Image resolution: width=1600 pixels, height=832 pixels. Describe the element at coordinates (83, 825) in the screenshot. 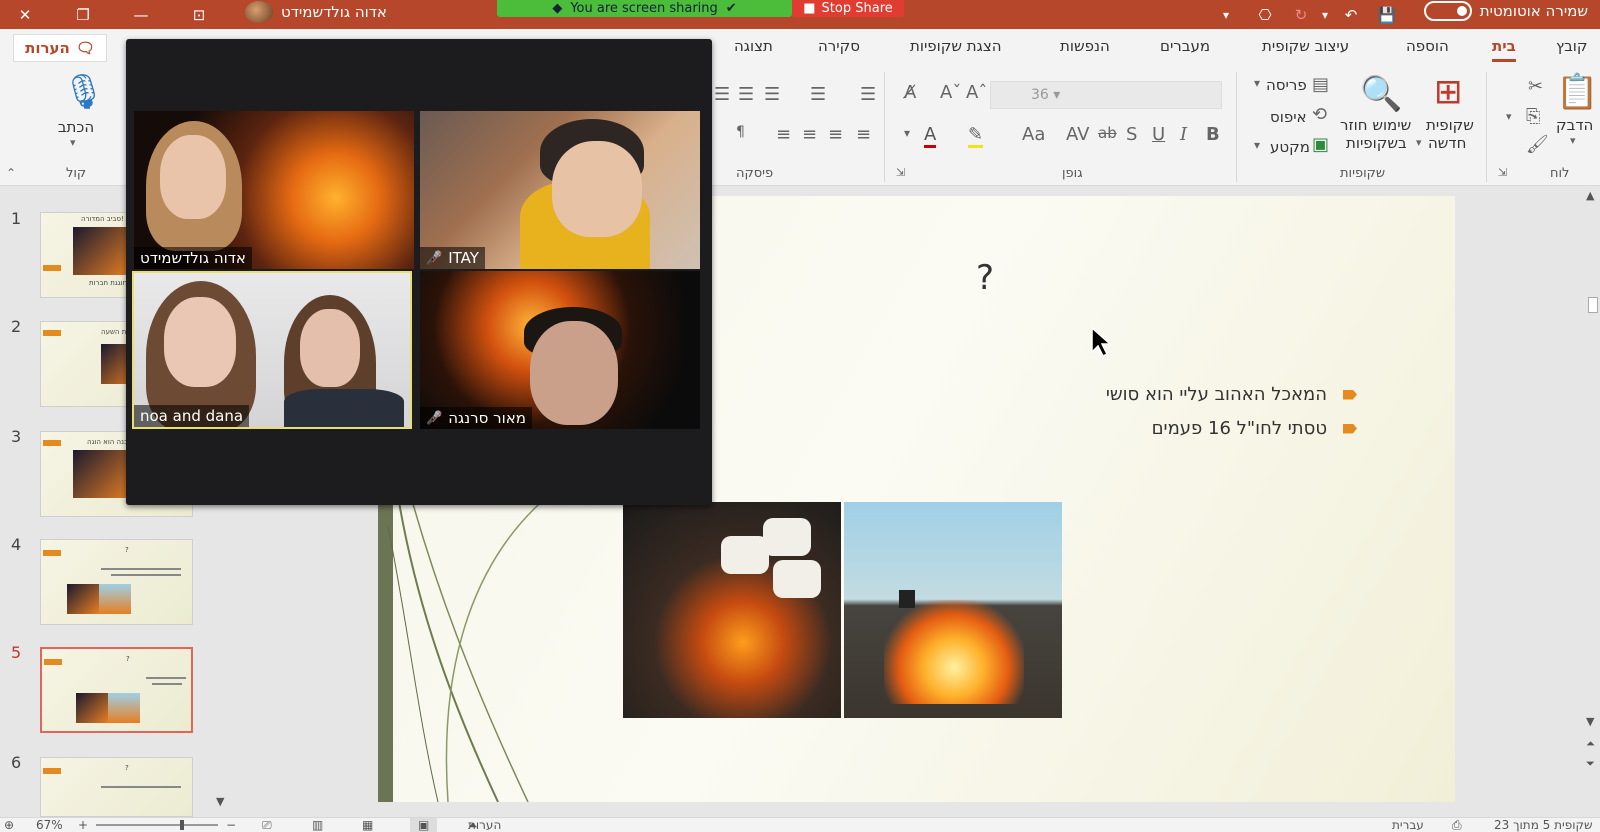

I see `zoom-in-icon: +` at that location.